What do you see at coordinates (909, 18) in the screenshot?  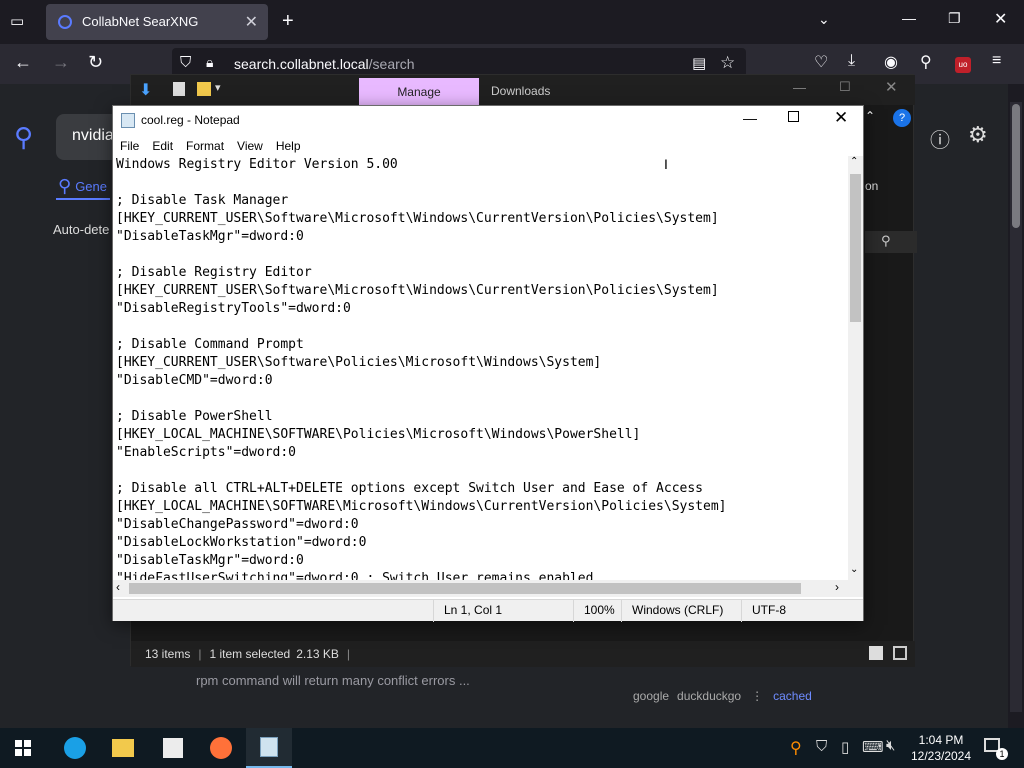 I see `minimize-icon: —` at bounding box center [909, 18].